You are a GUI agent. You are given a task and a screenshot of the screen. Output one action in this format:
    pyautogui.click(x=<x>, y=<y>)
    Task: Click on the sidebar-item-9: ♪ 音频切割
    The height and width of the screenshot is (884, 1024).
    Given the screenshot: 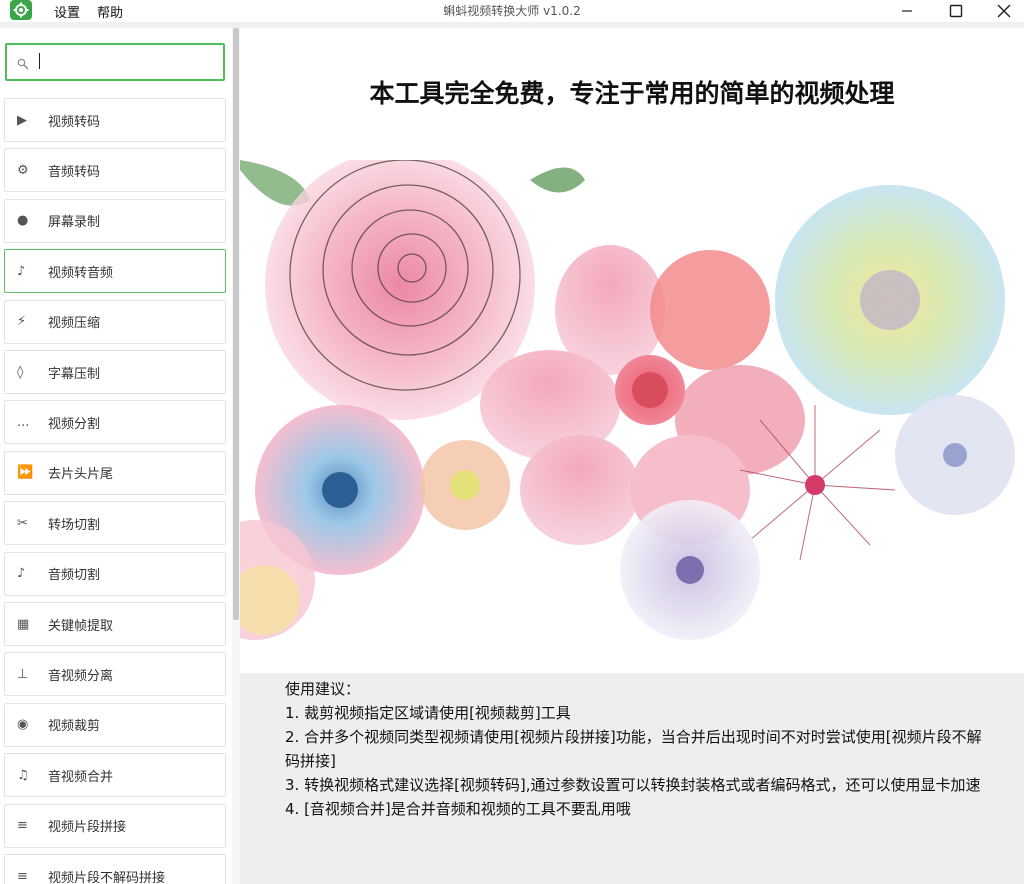 What is the action you would take?
    pyautogui.click(x=115, y=573)
    